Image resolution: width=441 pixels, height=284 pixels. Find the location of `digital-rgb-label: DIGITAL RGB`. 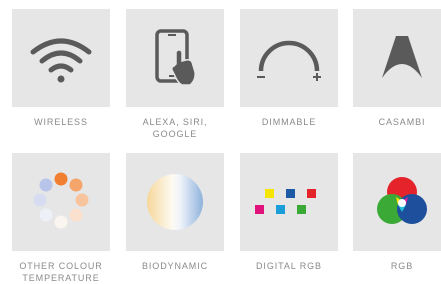

digital-rgb-label: DIGITAL RGB is located at coordinates (289, 266).